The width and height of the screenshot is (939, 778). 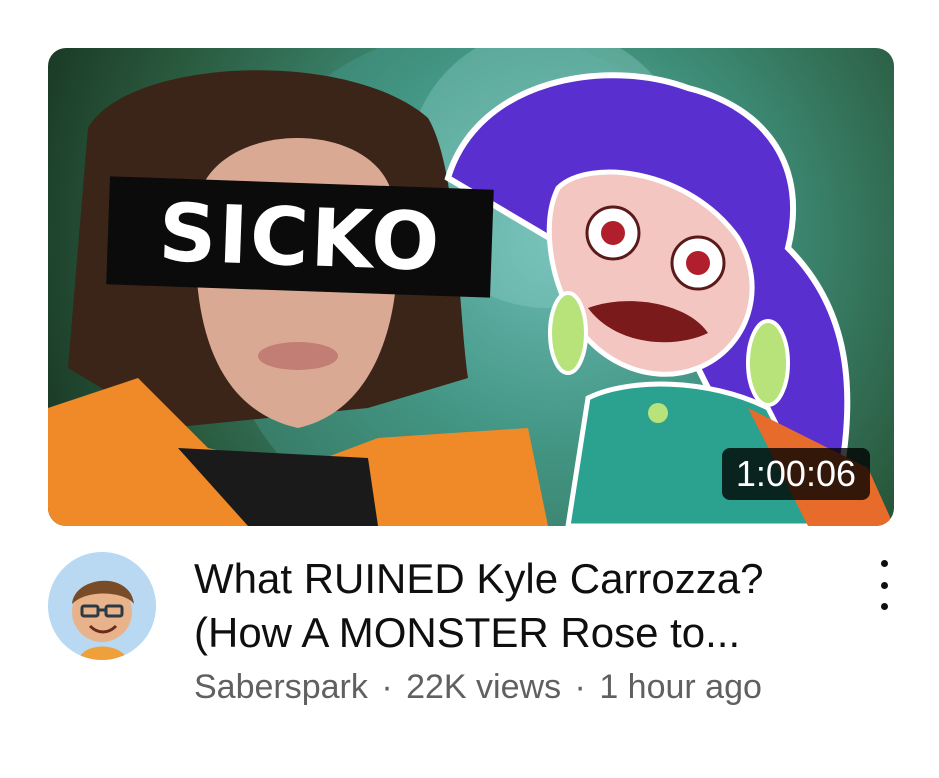 I want to click on avatar-illustration, so click(x=102, y=606).